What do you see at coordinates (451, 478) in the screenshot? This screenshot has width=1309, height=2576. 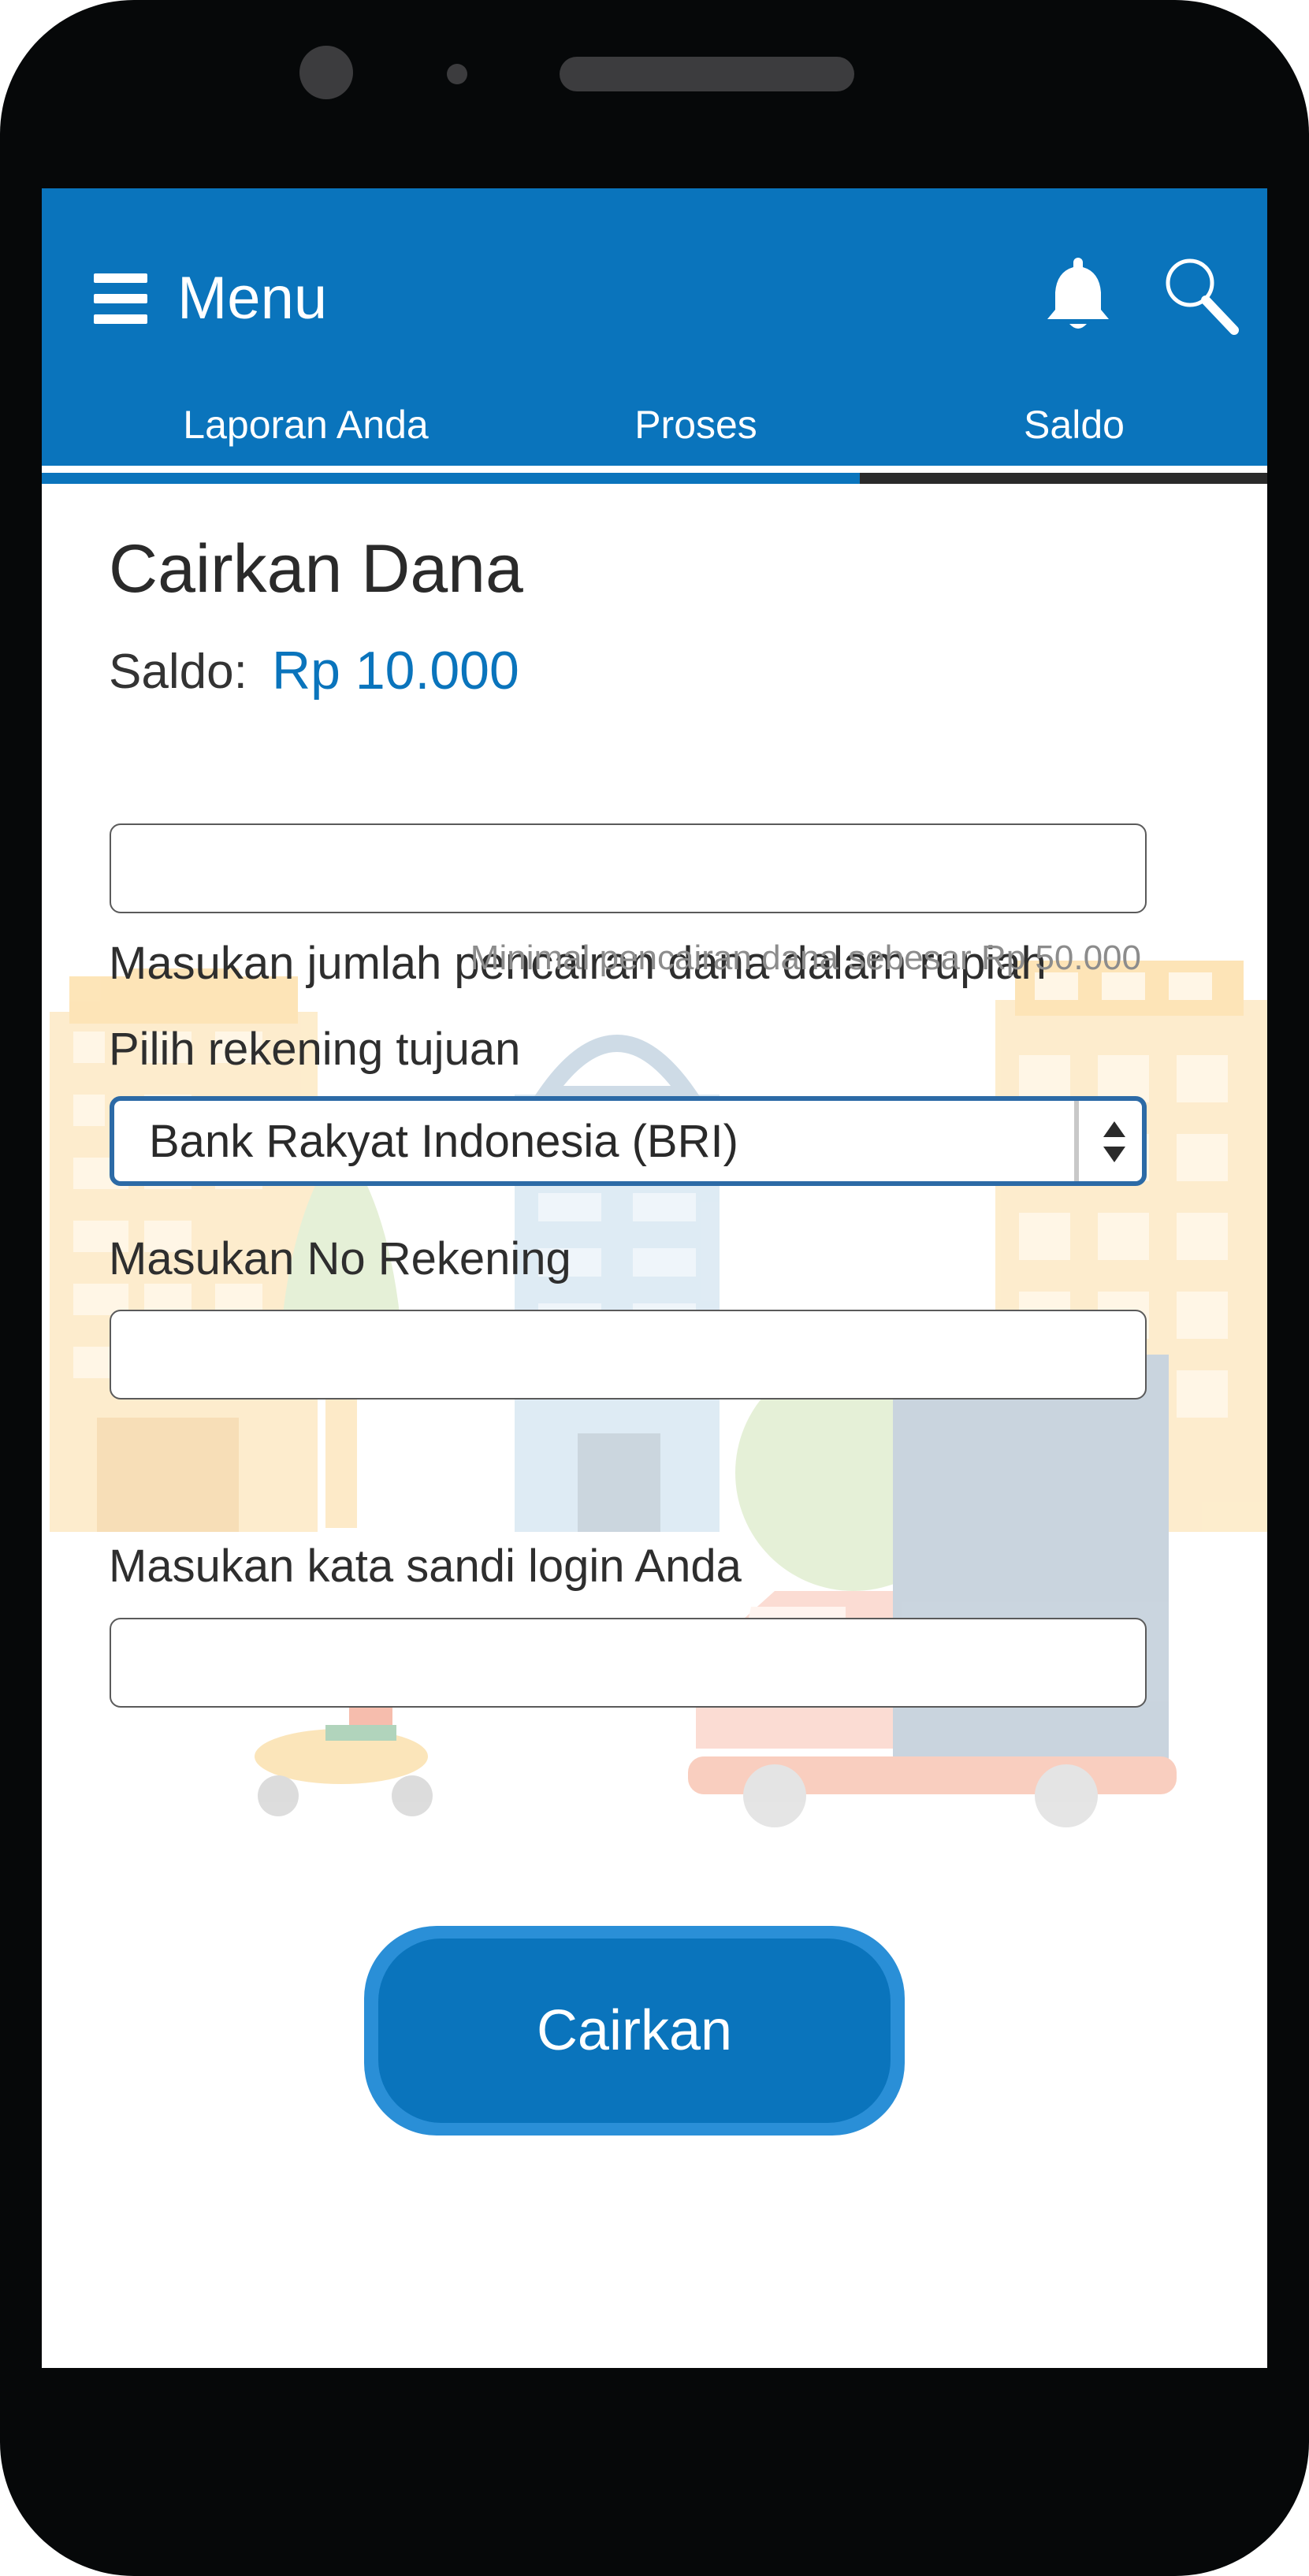 I see `tab-track` at bounding box center [451, 478].